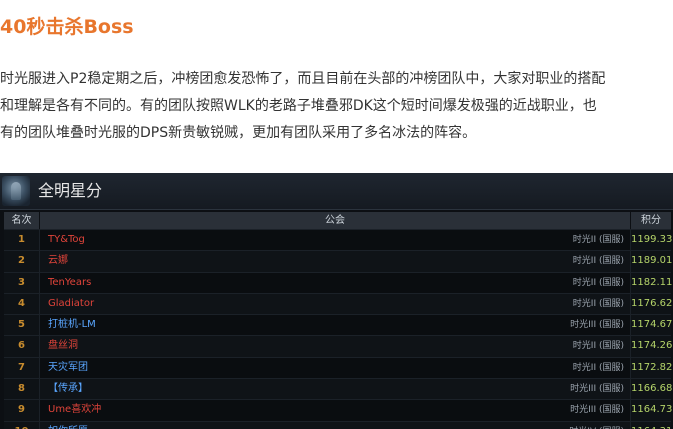 This screenshot has width=673, height=429. I want to click on column-header-guild: 公会, so click(335, 220).